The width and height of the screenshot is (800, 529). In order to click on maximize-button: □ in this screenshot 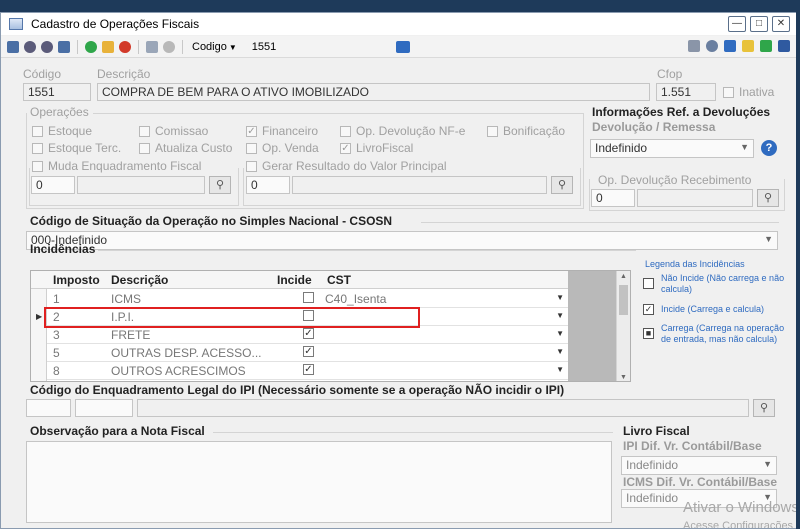, I will do `click(759, 24)`.